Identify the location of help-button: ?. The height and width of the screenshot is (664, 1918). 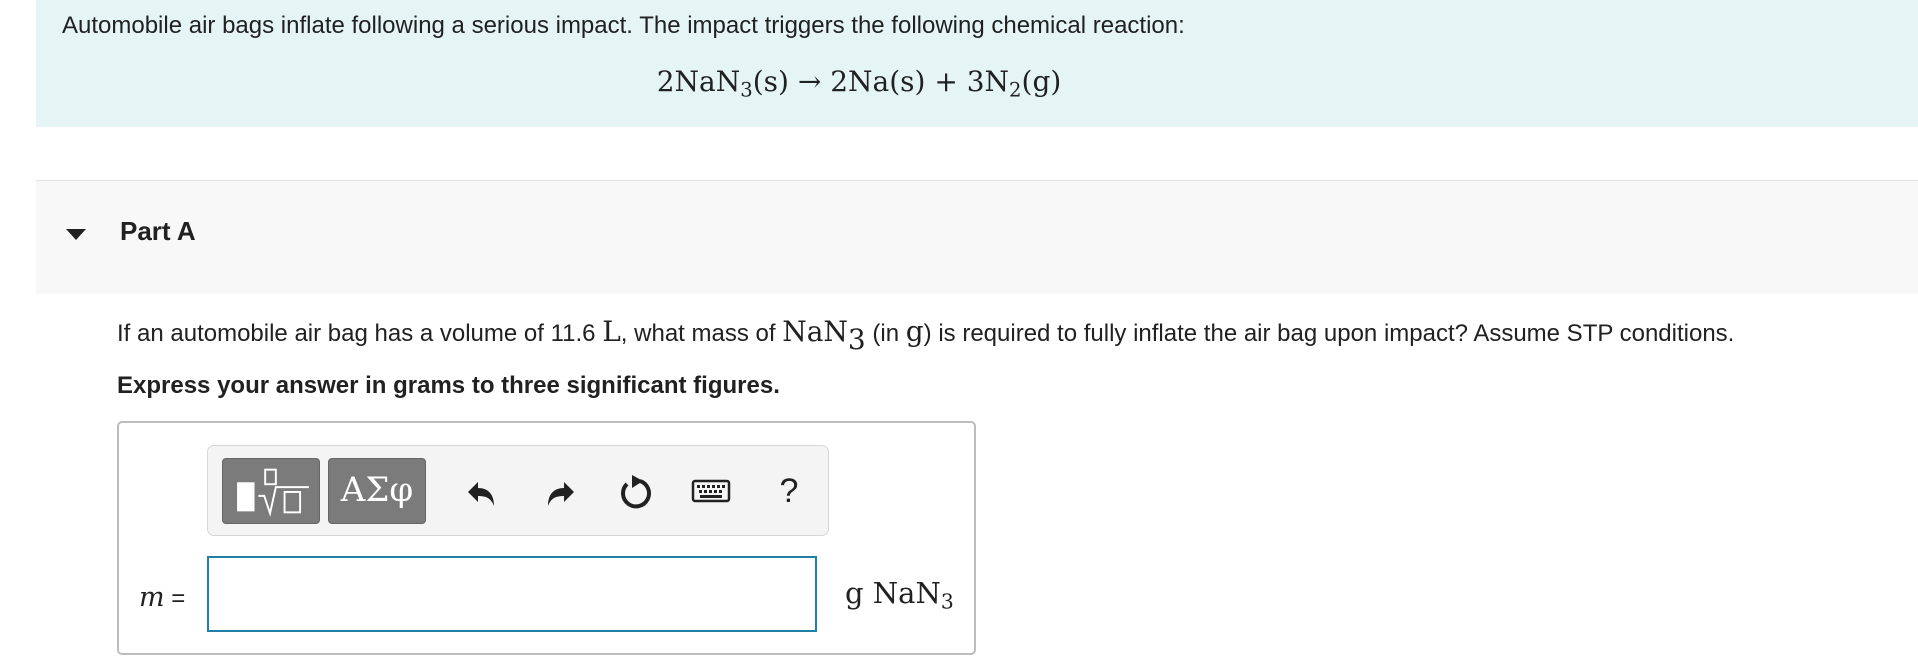
(789, 491).